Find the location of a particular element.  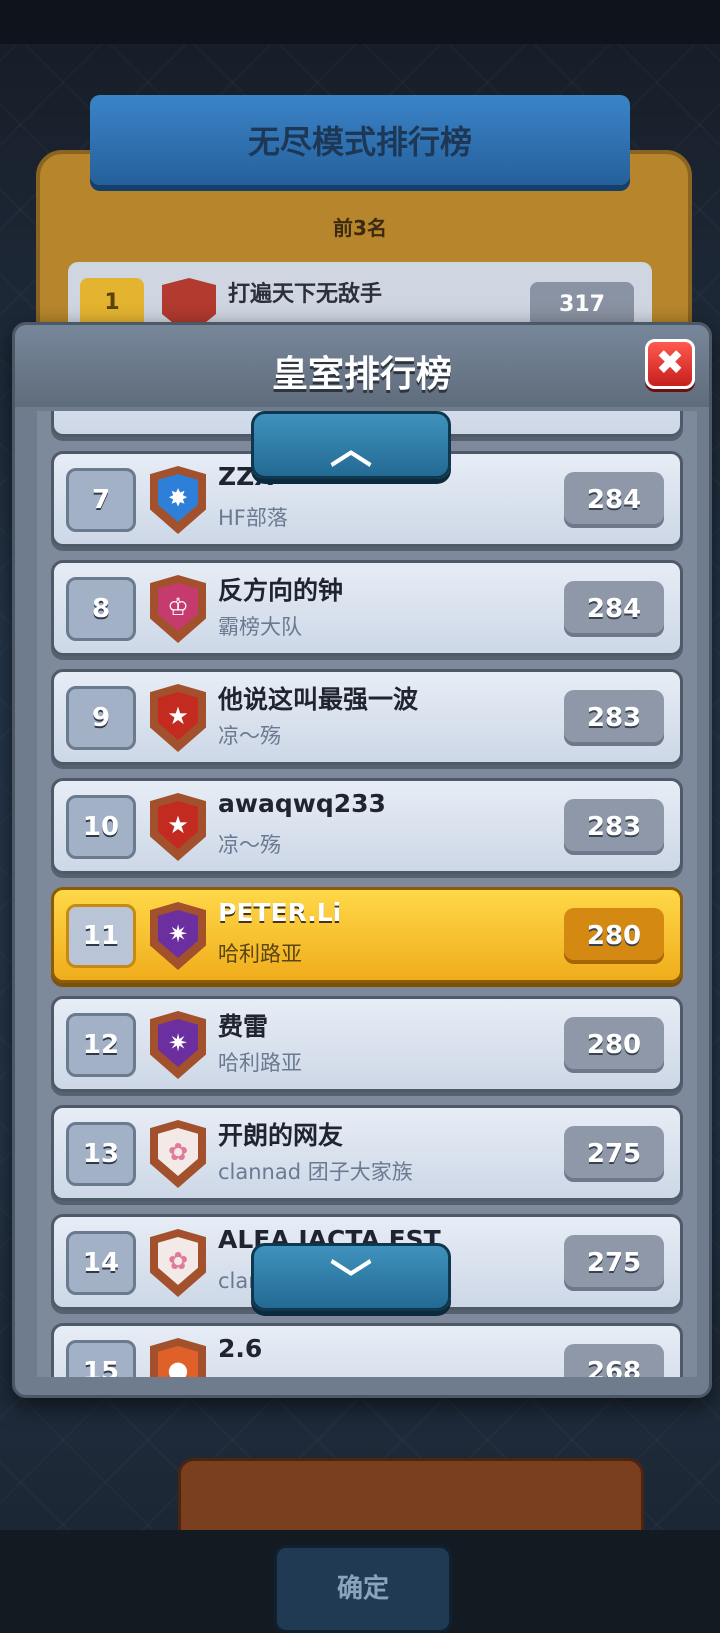

endless-mode-banner: 无尽模式排行榜 is located at coordinates (360, 140).